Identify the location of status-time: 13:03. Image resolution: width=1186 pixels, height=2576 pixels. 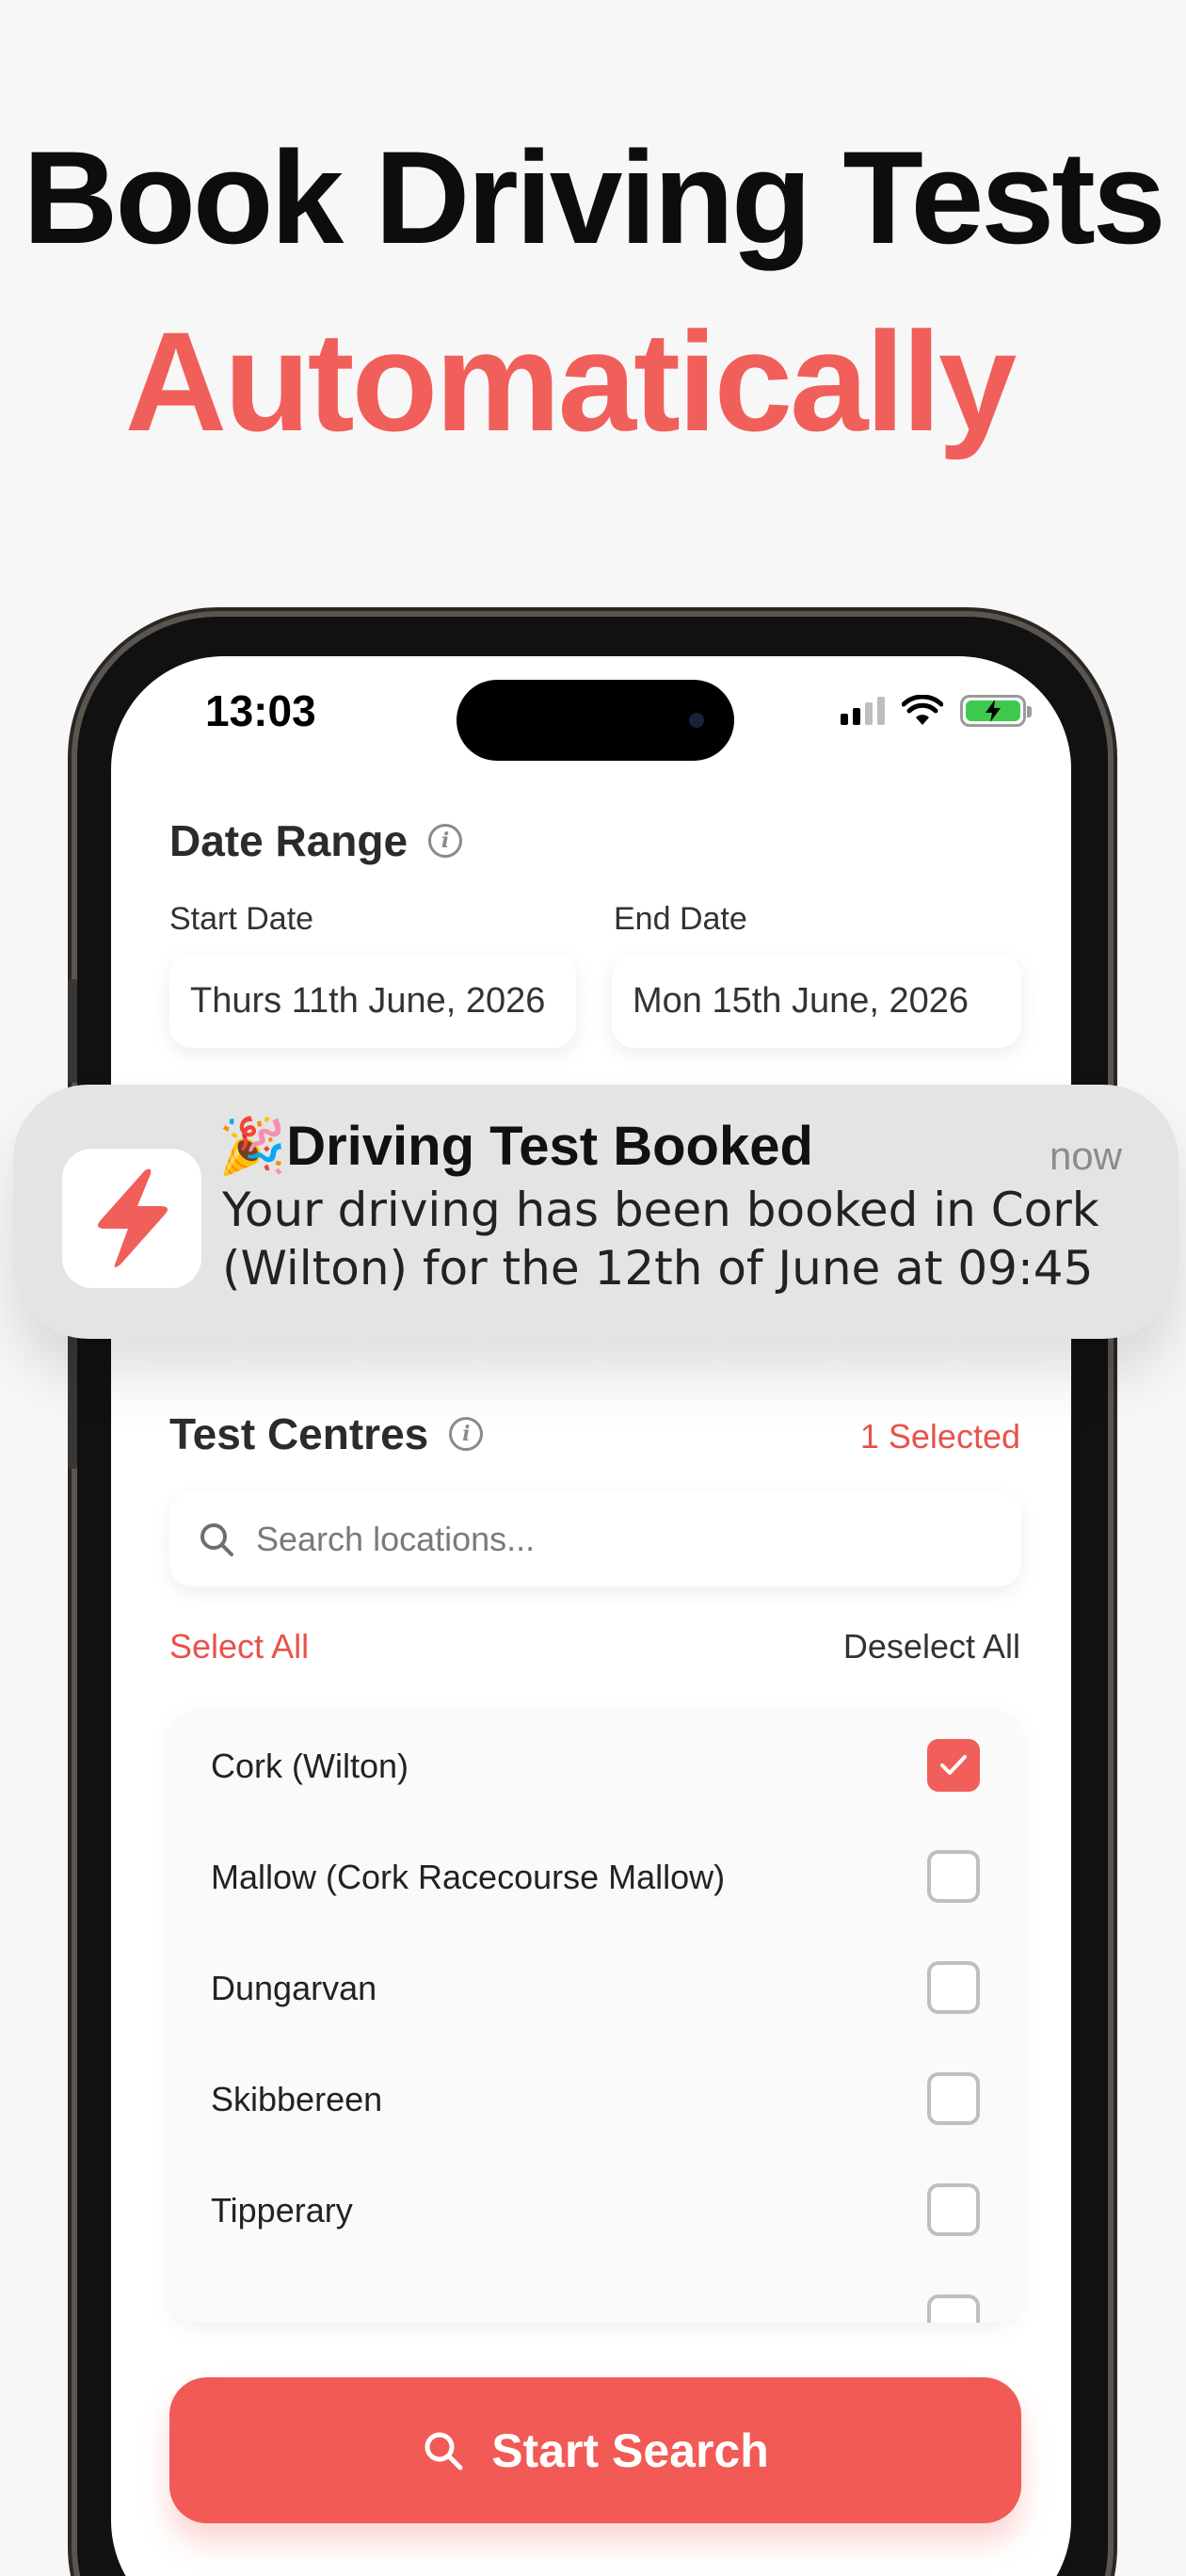
(260, 710).